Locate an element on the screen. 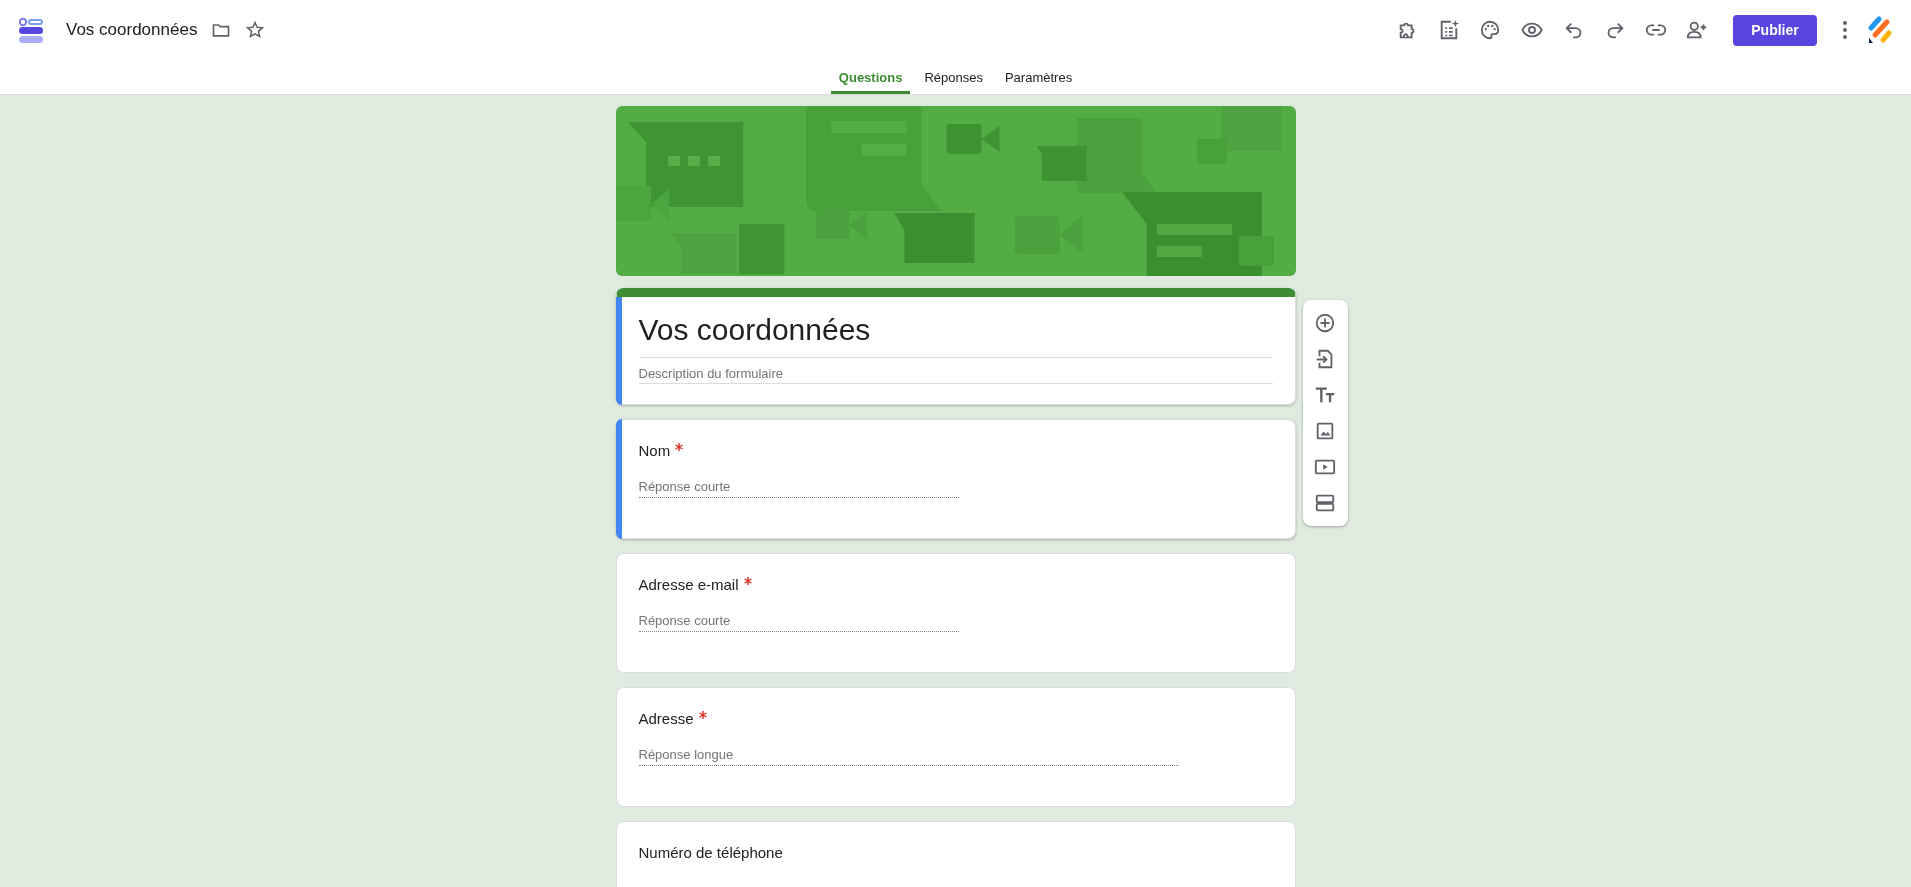  question-title: Nom is located at coordinates (654, 450).